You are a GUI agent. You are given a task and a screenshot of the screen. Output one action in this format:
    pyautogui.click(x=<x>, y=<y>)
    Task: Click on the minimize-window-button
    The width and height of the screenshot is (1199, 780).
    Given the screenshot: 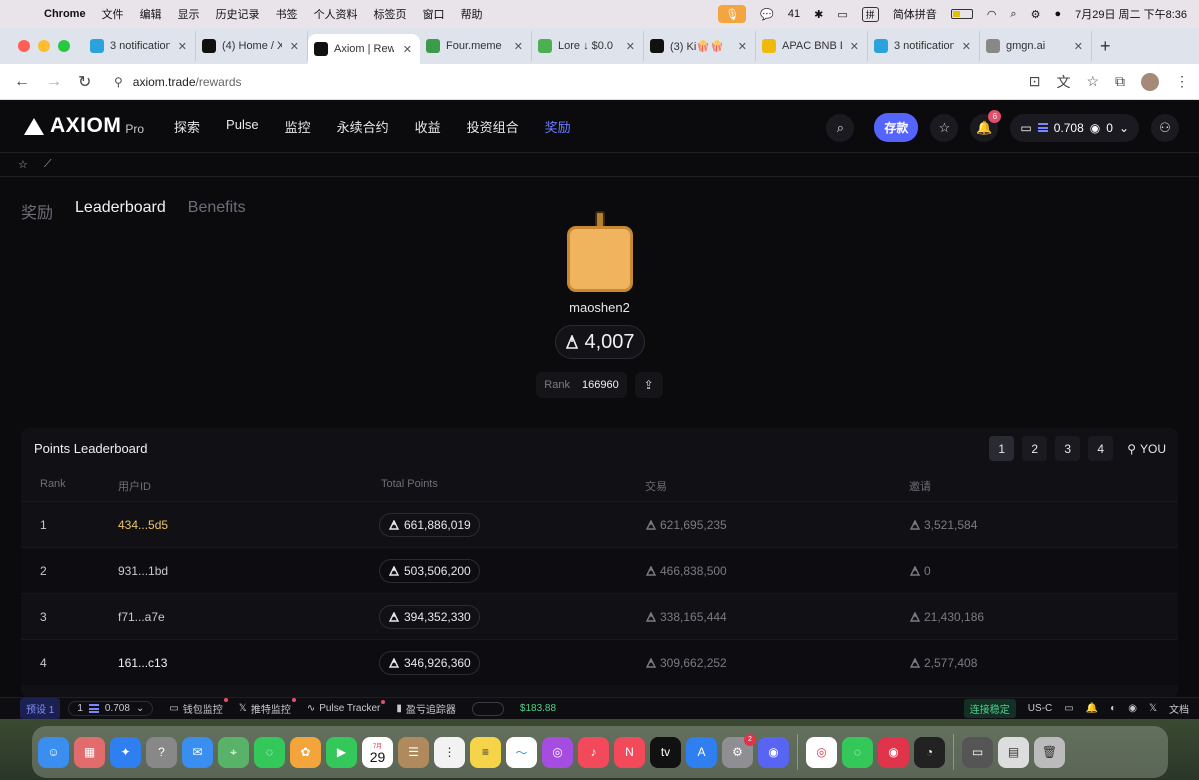 What is the action you would take?
    pyautogui.click(x=44, y=46)
    